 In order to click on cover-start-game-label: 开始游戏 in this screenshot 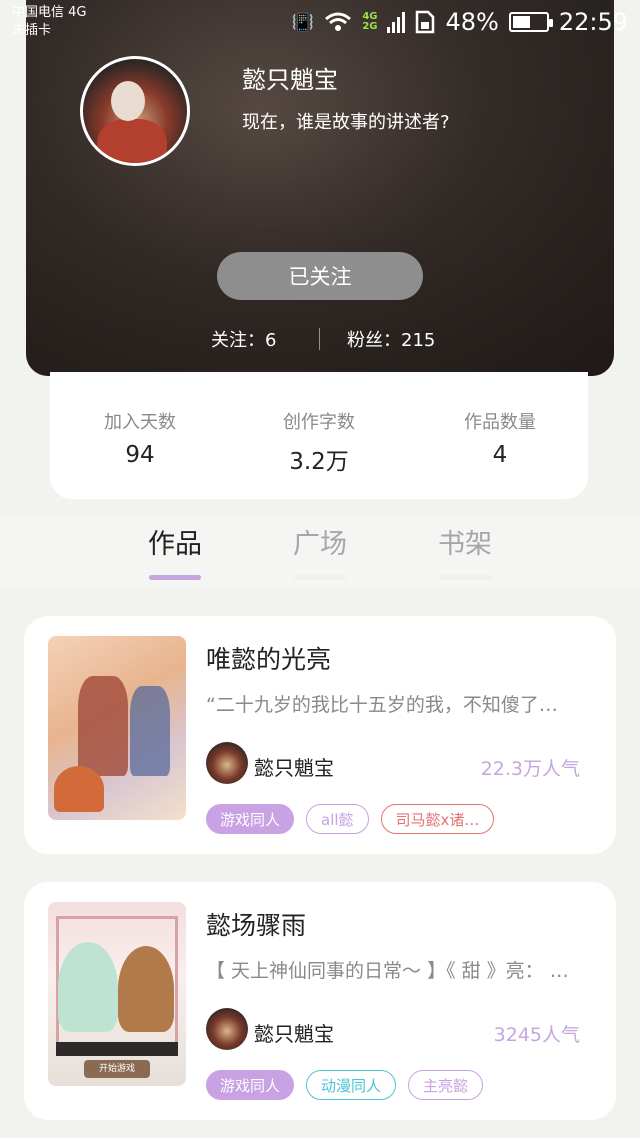, I will do `click(117, 1069)`.